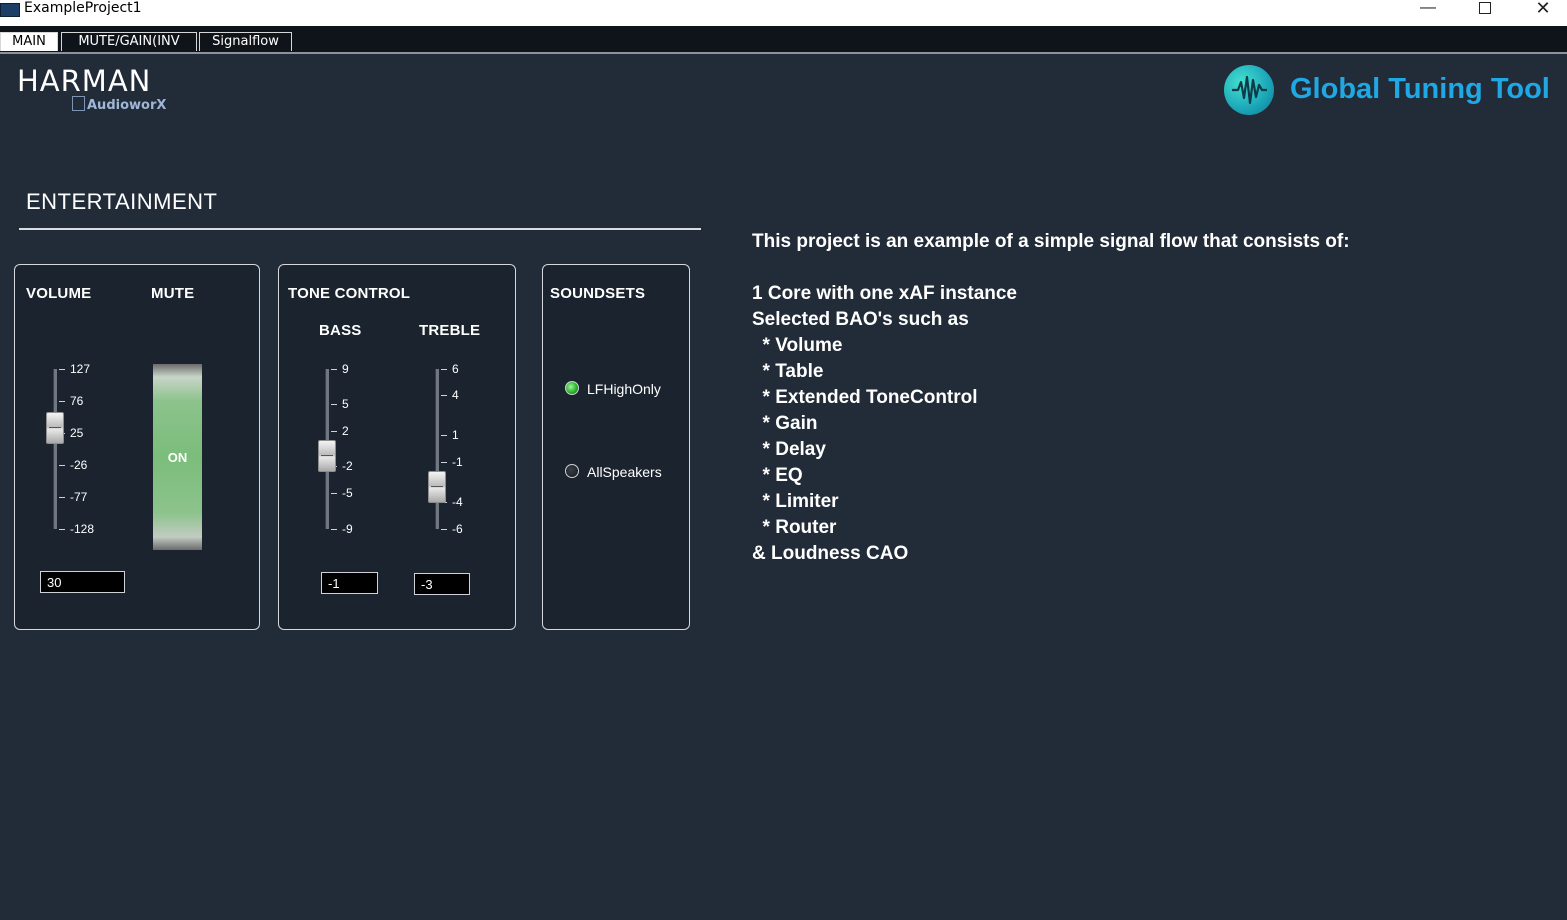  What do you see at coordinates (830, 553) in the screenshot?
I see `description-line: & Loudness CAO` at bounding box center [830, 553].